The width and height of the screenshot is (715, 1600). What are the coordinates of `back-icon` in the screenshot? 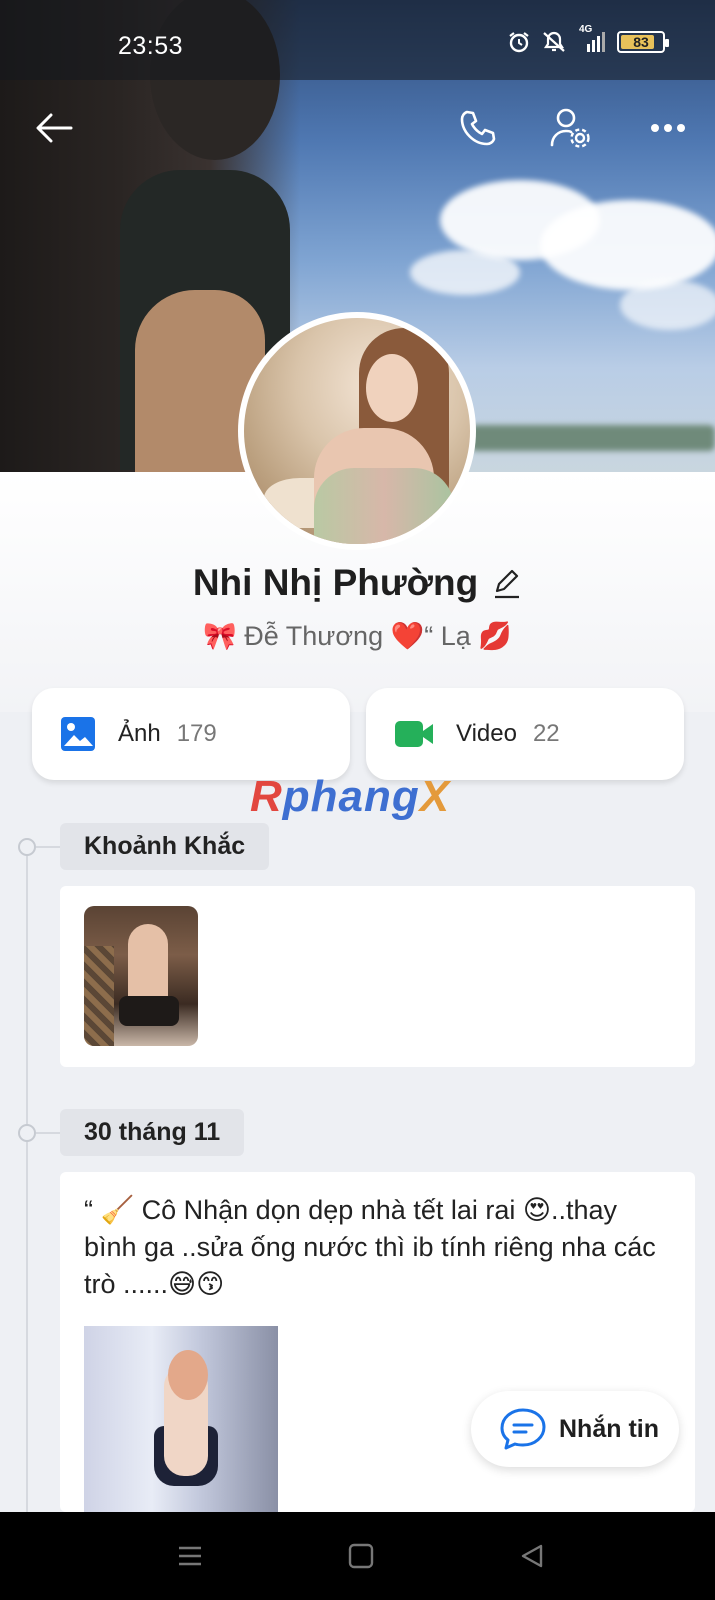 It's located at (532, 1556).